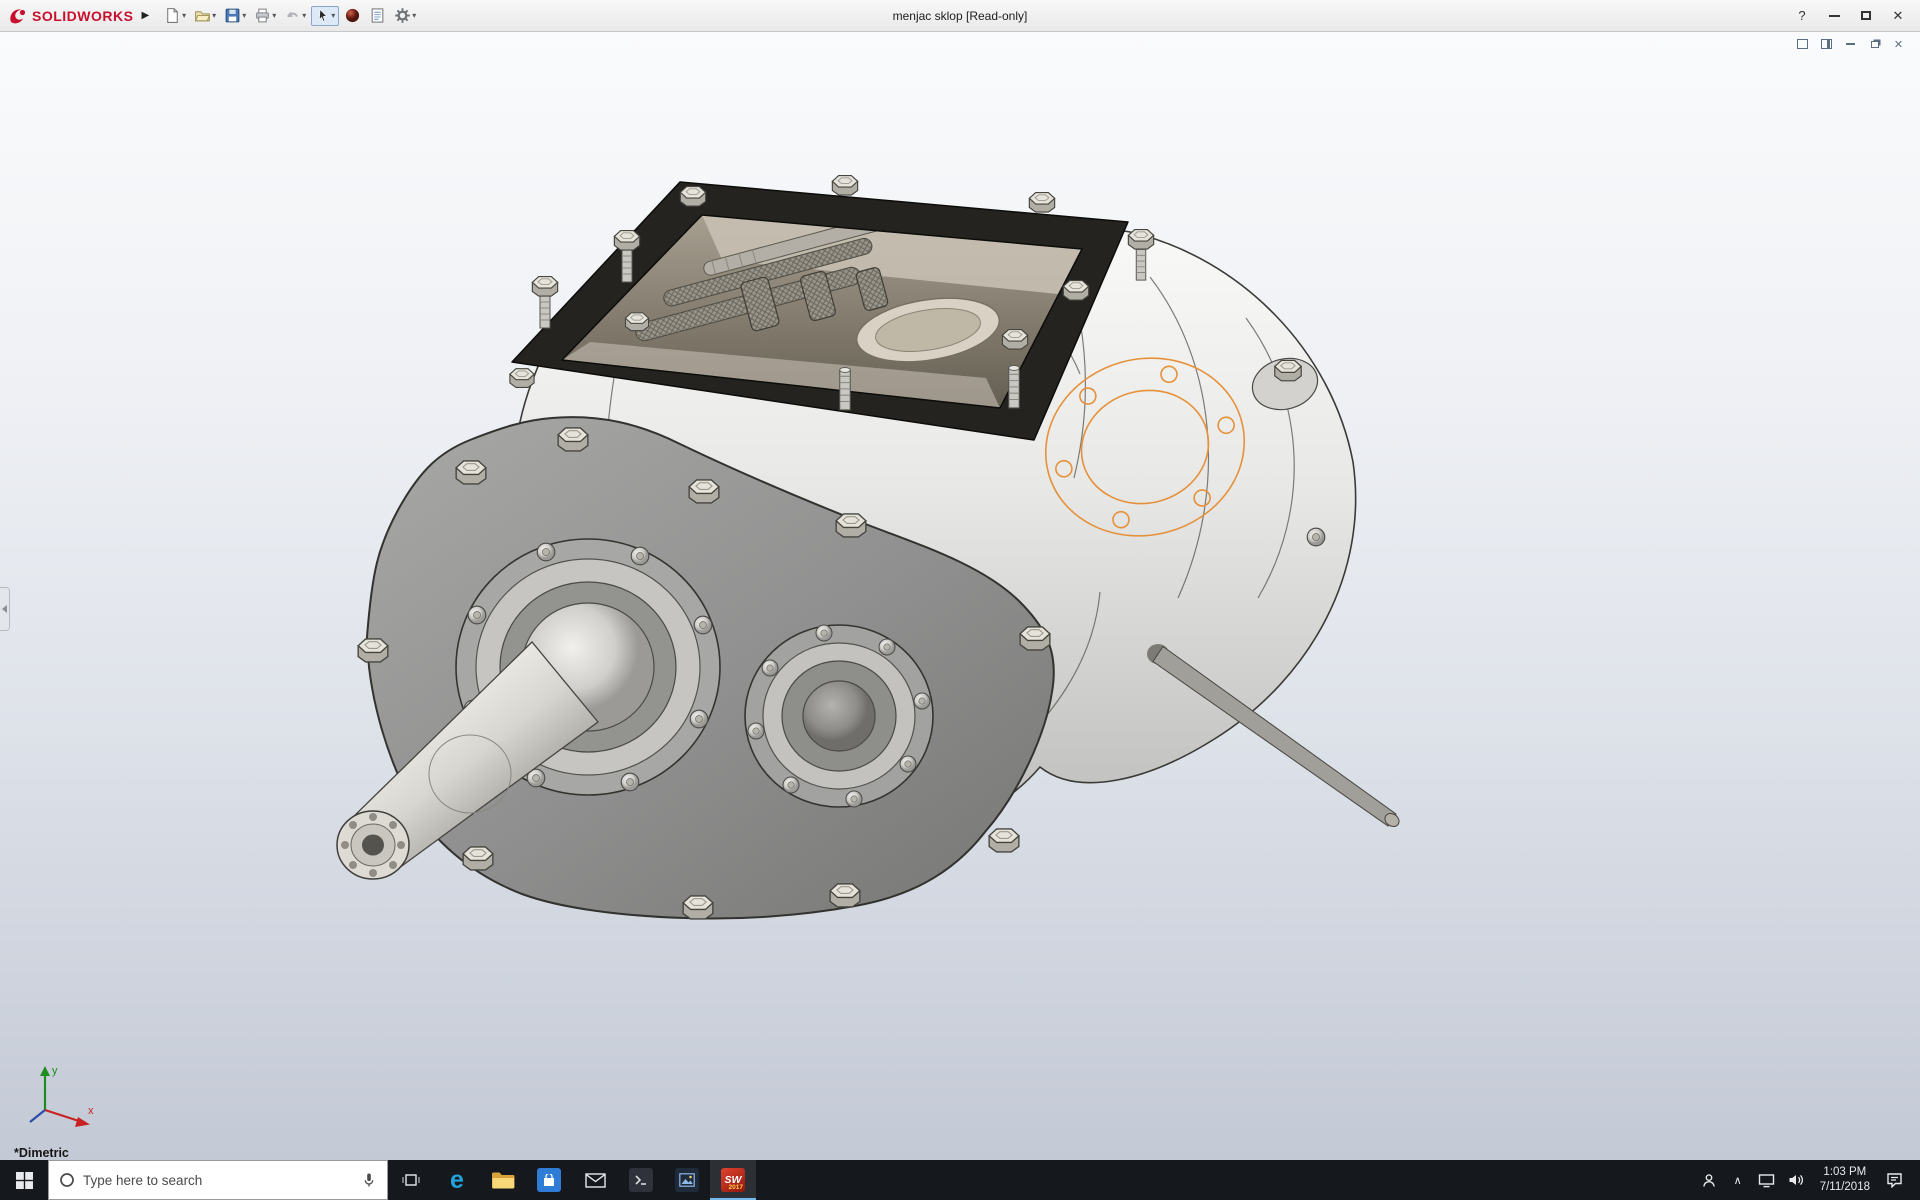  I want to click on edge-icon: e, so click(457, 1179).